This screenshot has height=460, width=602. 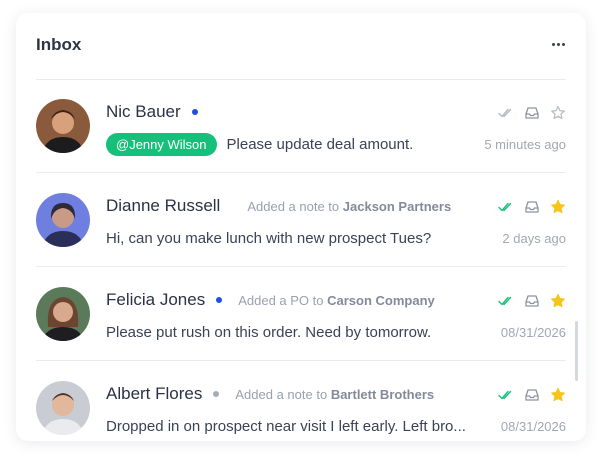 What do you see at coordinates (301, 46) in the screenshot?
I see `inbox-header: Inbox` at bounding box center [301, 46].